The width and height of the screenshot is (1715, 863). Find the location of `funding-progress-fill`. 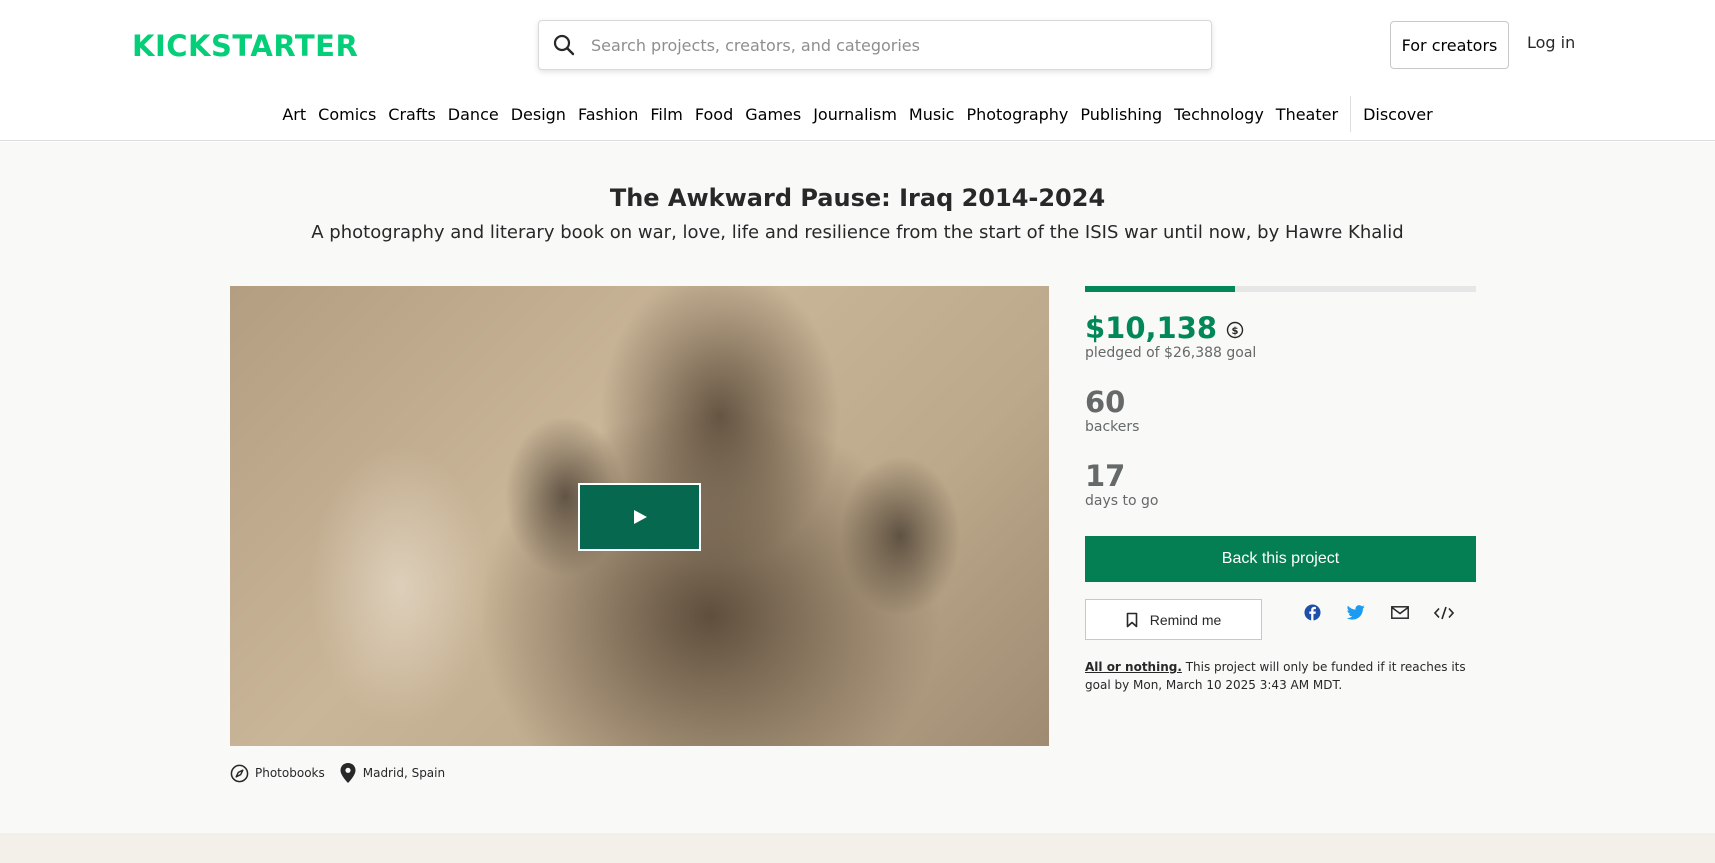

funding-progress-fill is located at coordinates (1160, 289).